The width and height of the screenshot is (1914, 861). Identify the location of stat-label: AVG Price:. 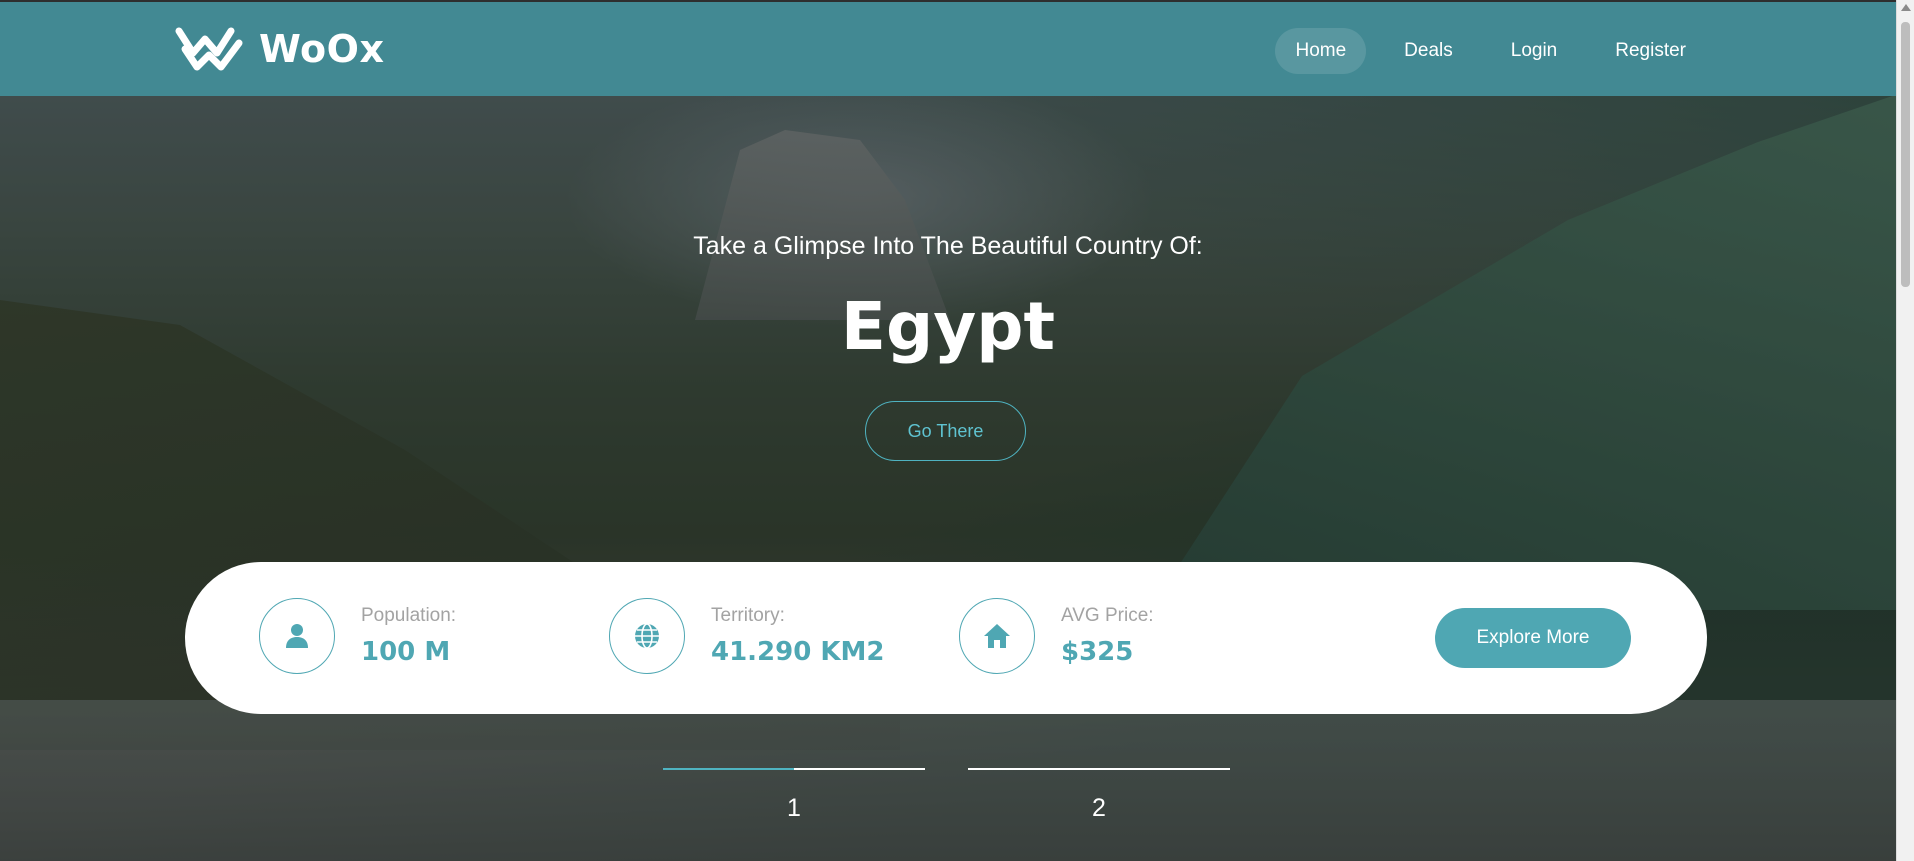
(1107, 615).